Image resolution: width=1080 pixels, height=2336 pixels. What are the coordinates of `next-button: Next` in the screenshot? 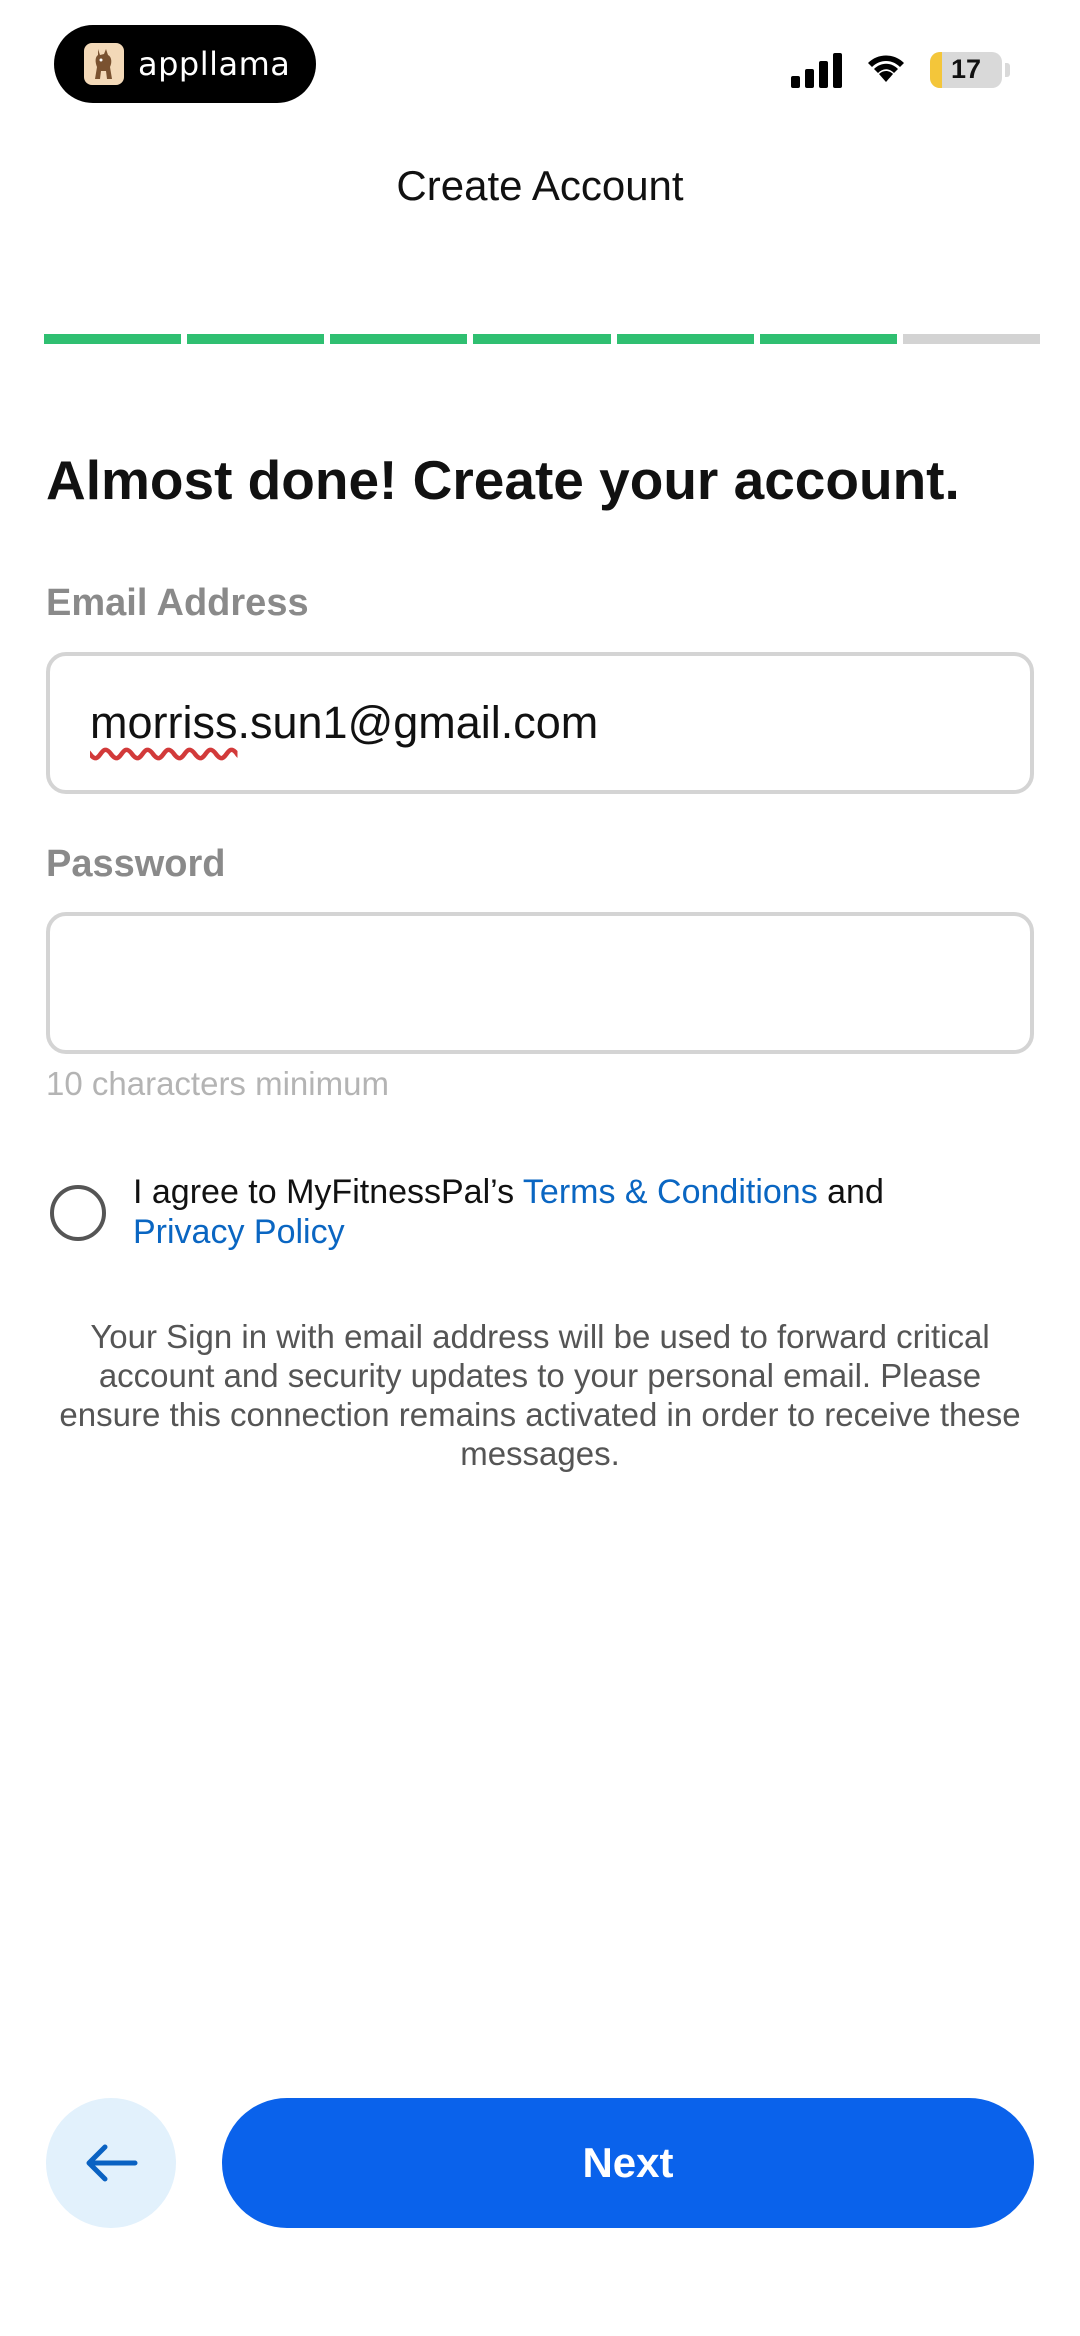 It's located at (628, 2163).